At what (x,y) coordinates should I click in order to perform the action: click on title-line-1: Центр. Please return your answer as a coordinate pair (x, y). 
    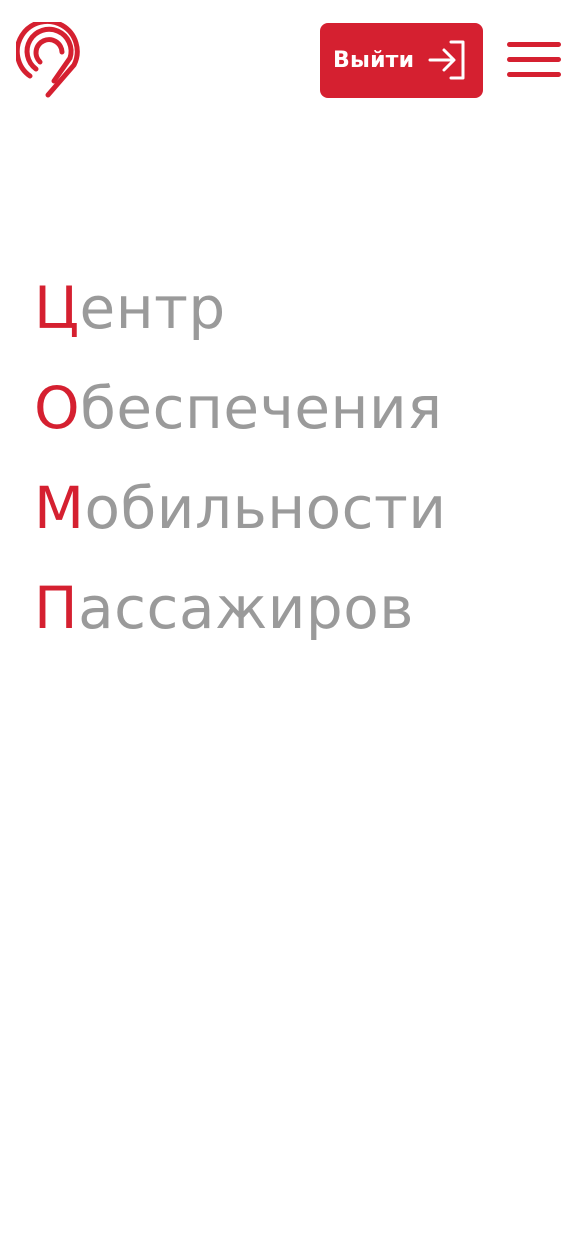
    Looking at the image, I should click on (240, 308).